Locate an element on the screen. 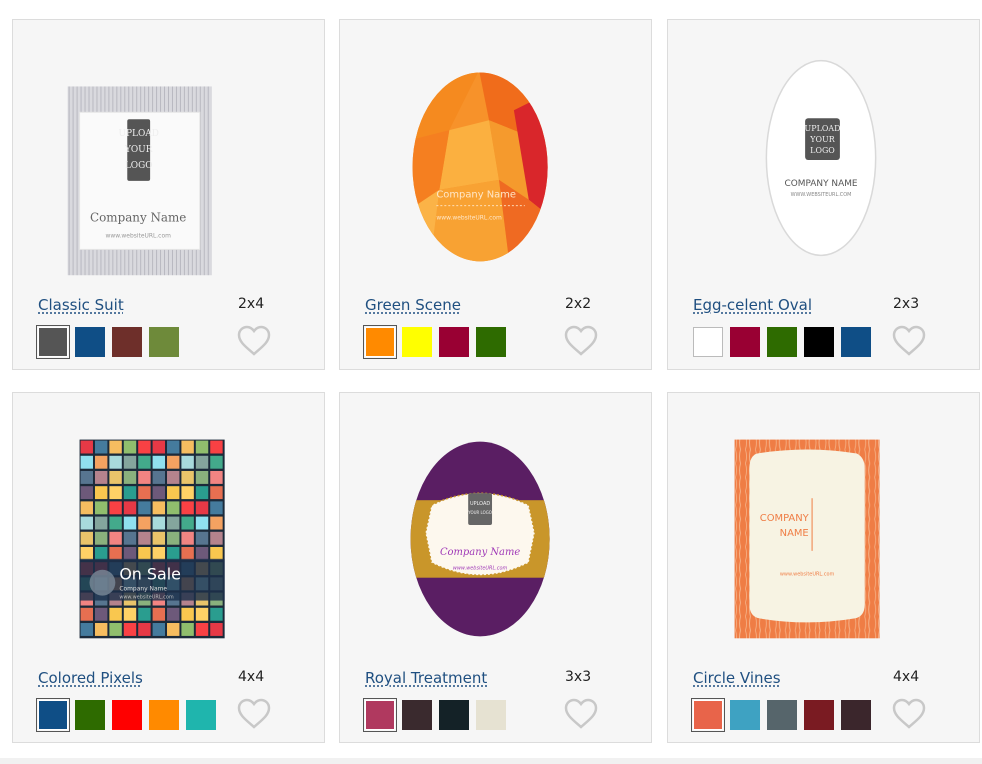 The height and width of the screenshot is (764, 982). svg-text: YOUR LOGO is located at coordinates (480, 512).